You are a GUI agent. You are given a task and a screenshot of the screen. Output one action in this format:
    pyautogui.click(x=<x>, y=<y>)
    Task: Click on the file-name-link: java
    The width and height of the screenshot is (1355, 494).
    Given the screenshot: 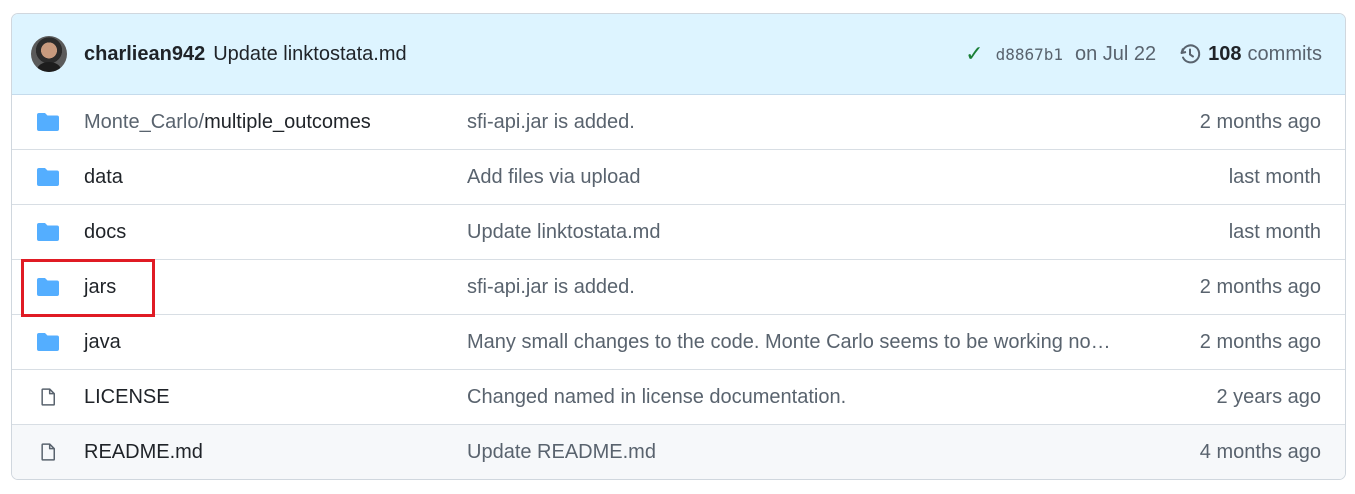 What is the action you would take?
    pyautogui.click(x=275, y=342)
    